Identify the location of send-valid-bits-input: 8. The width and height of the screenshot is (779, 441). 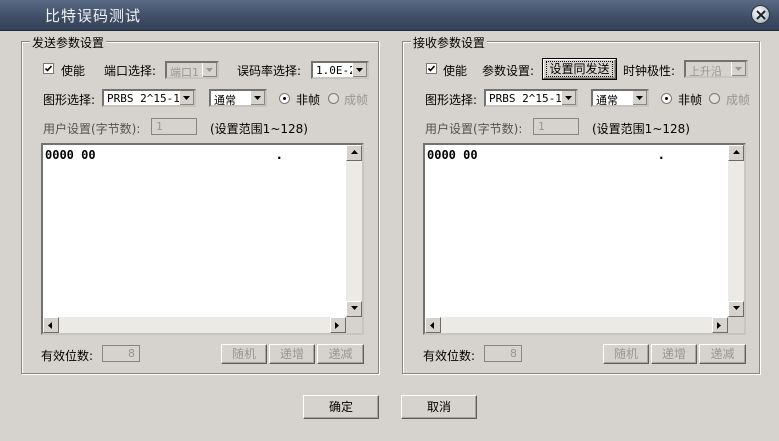
(121, 353).